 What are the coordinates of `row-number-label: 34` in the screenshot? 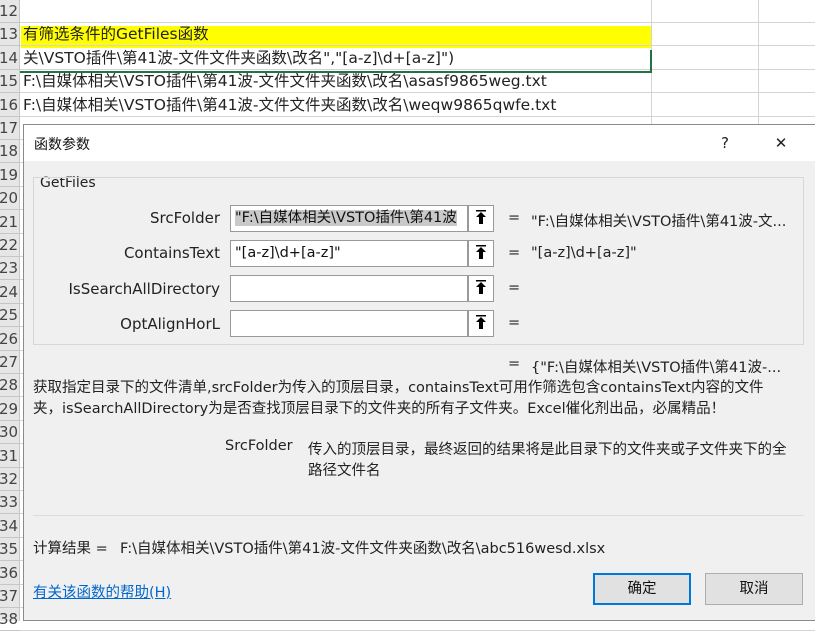 It's located at (9, 525).